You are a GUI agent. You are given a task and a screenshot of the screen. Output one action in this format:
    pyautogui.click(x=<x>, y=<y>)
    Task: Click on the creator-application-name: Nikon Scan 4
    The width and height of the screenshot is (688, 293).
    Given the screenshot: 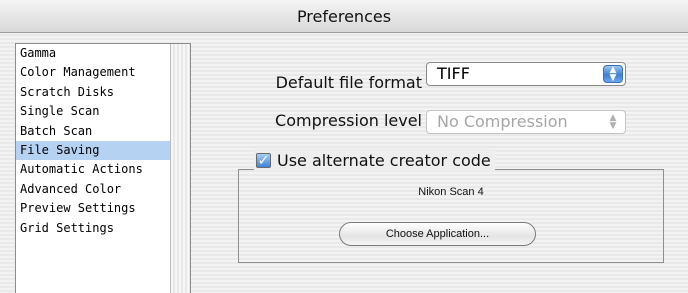 What is the action you would take?
    pyautogui.click(x=451, y=192)
    